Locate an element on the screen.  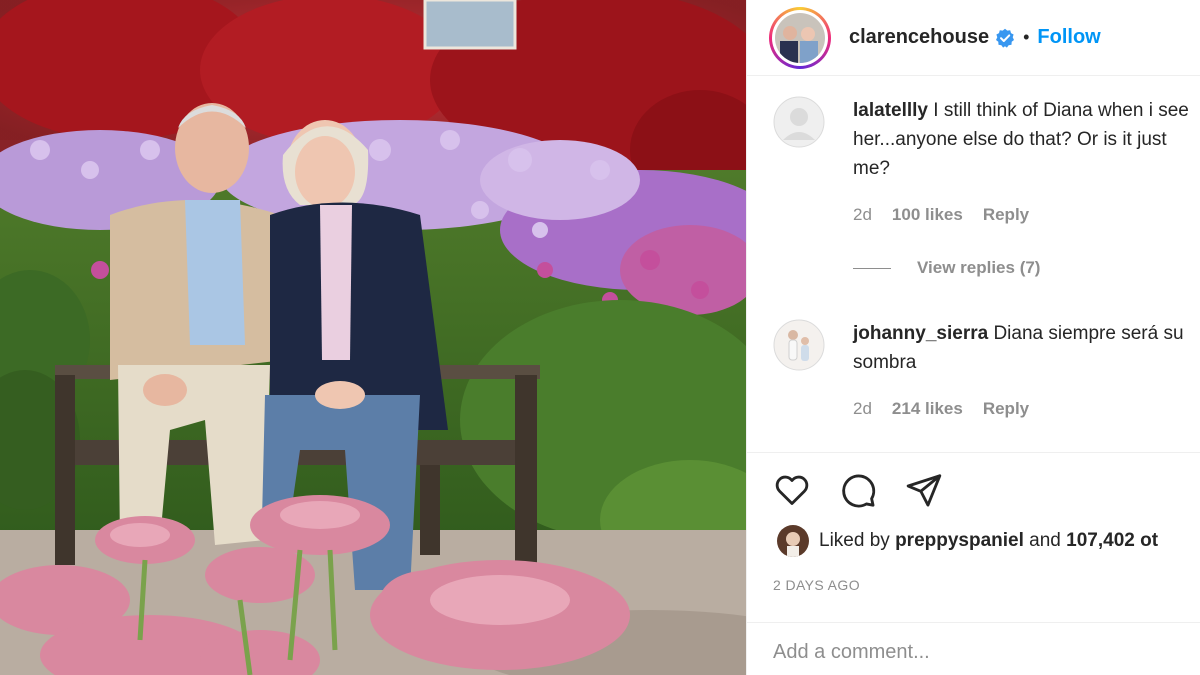
profile-avatar is located at coordinates (800, 37).